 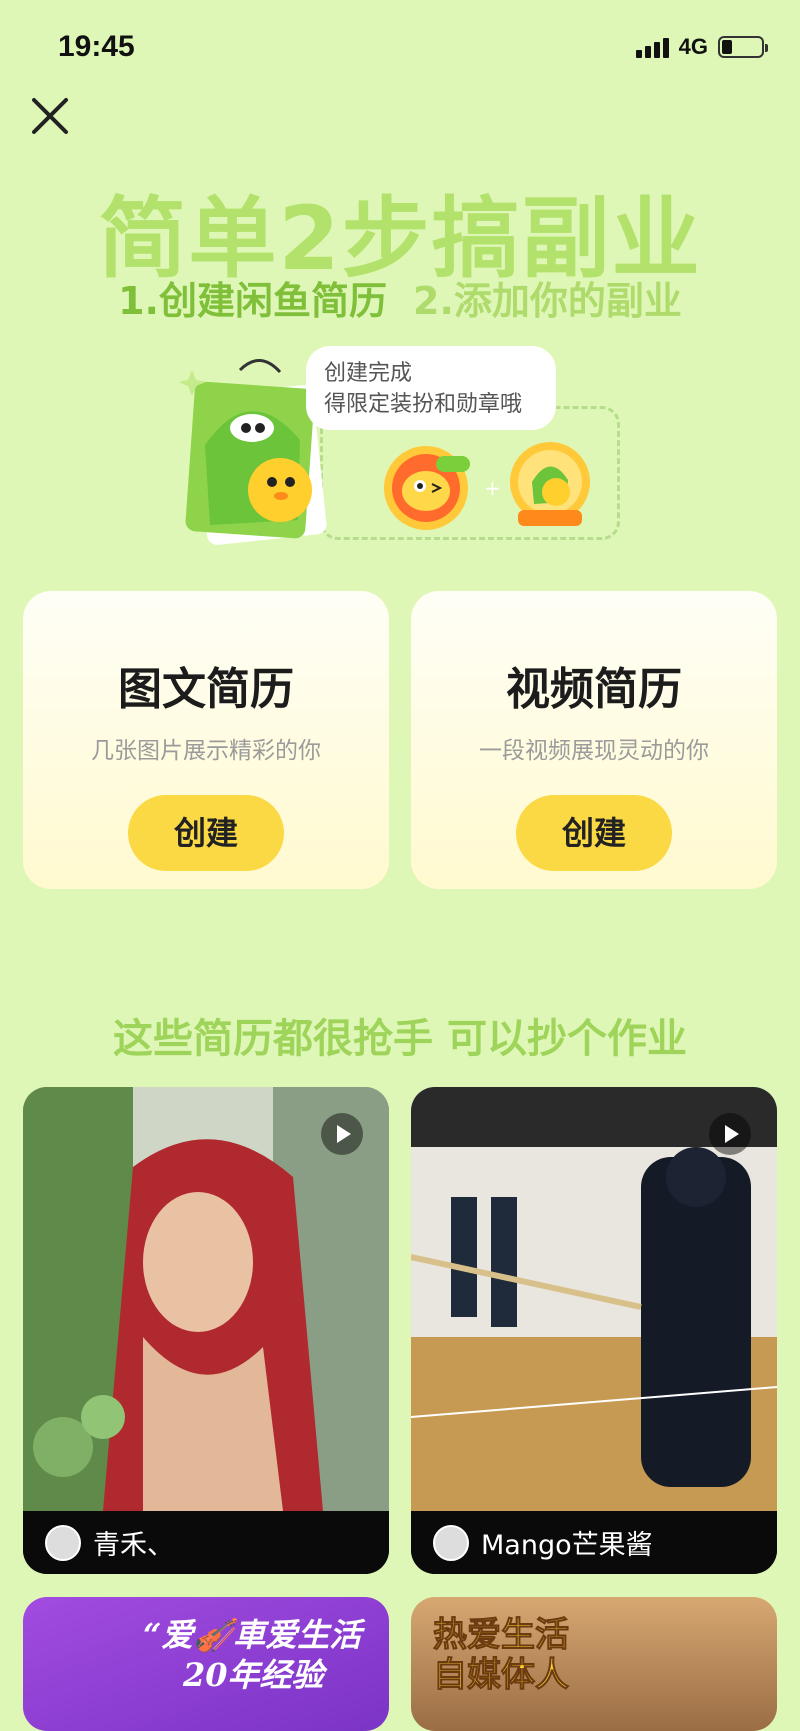 What do you see at coordinates (400, 48) in the screenshot?
I see `status-bar: 19:45 4G` at bounding box center [400, 48].